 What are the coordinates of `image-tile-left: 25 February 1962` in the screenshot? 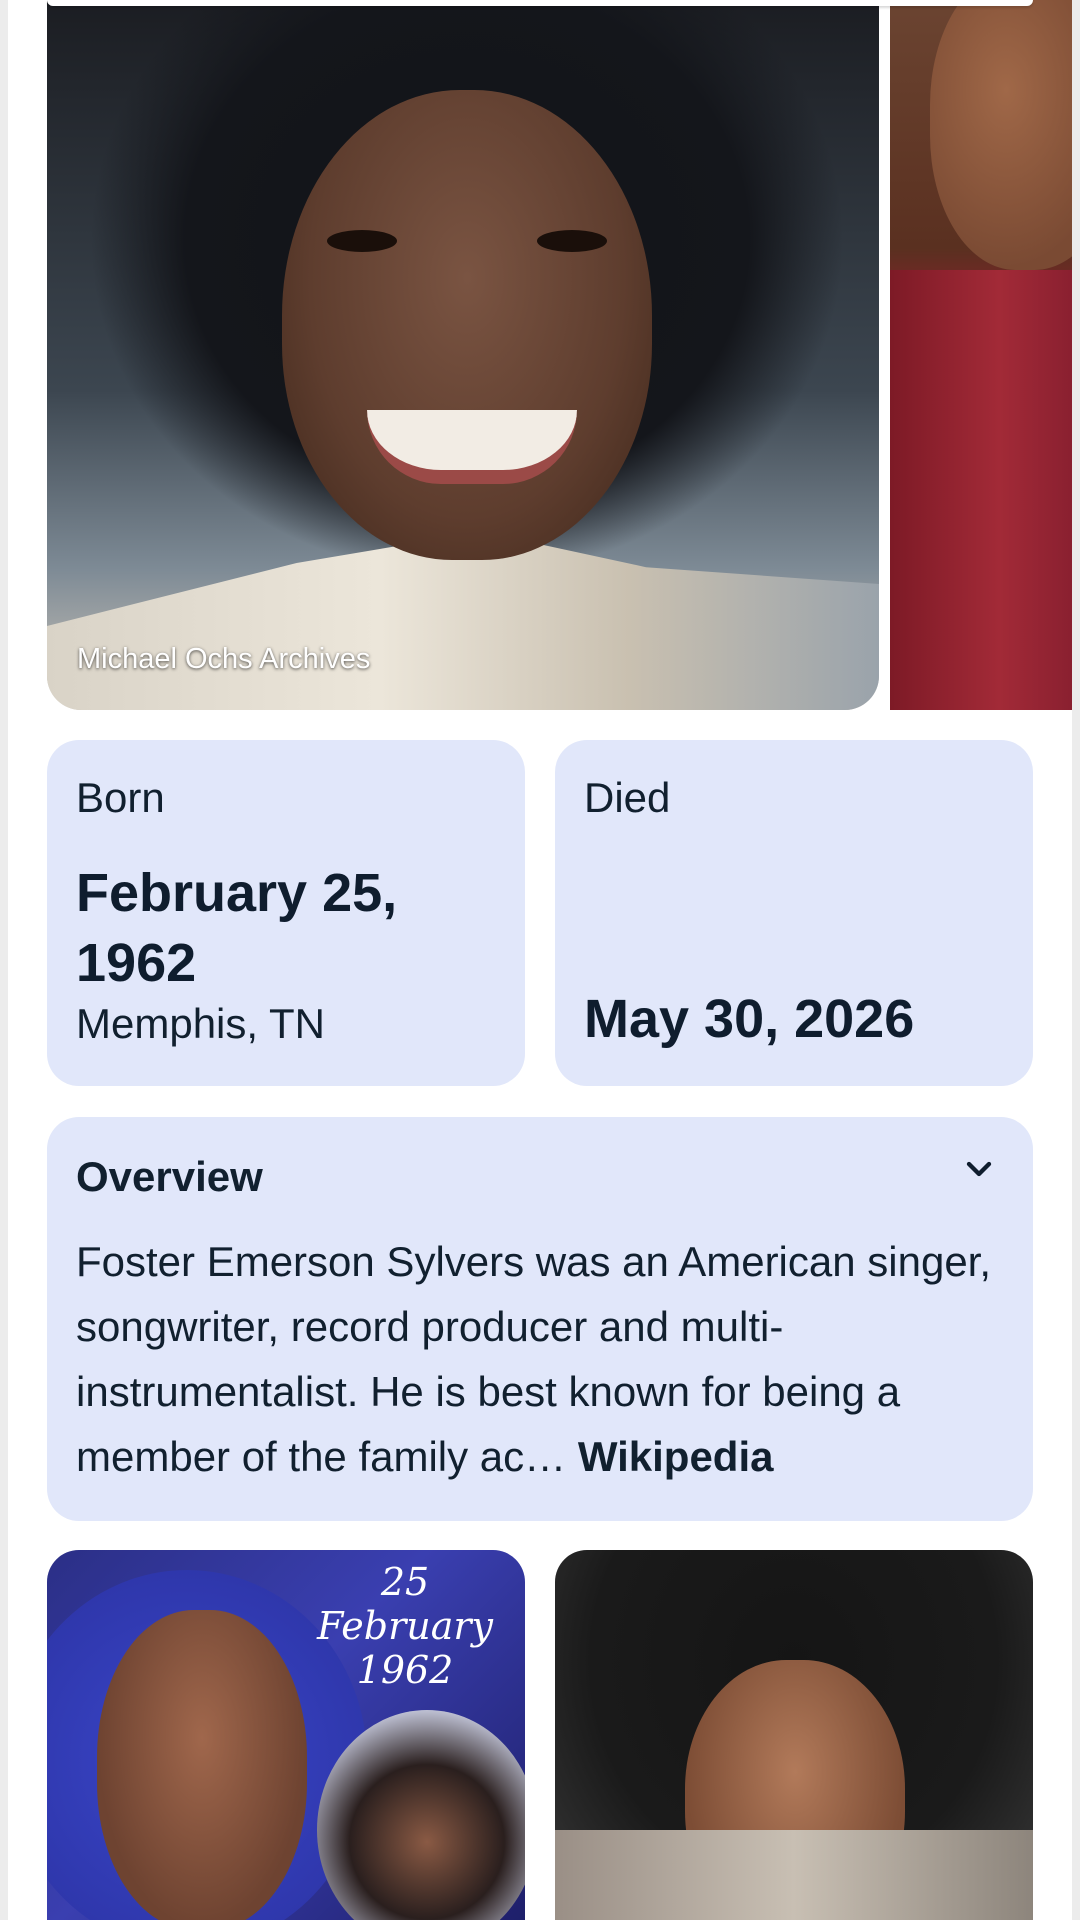 It's located at (286, 1735).